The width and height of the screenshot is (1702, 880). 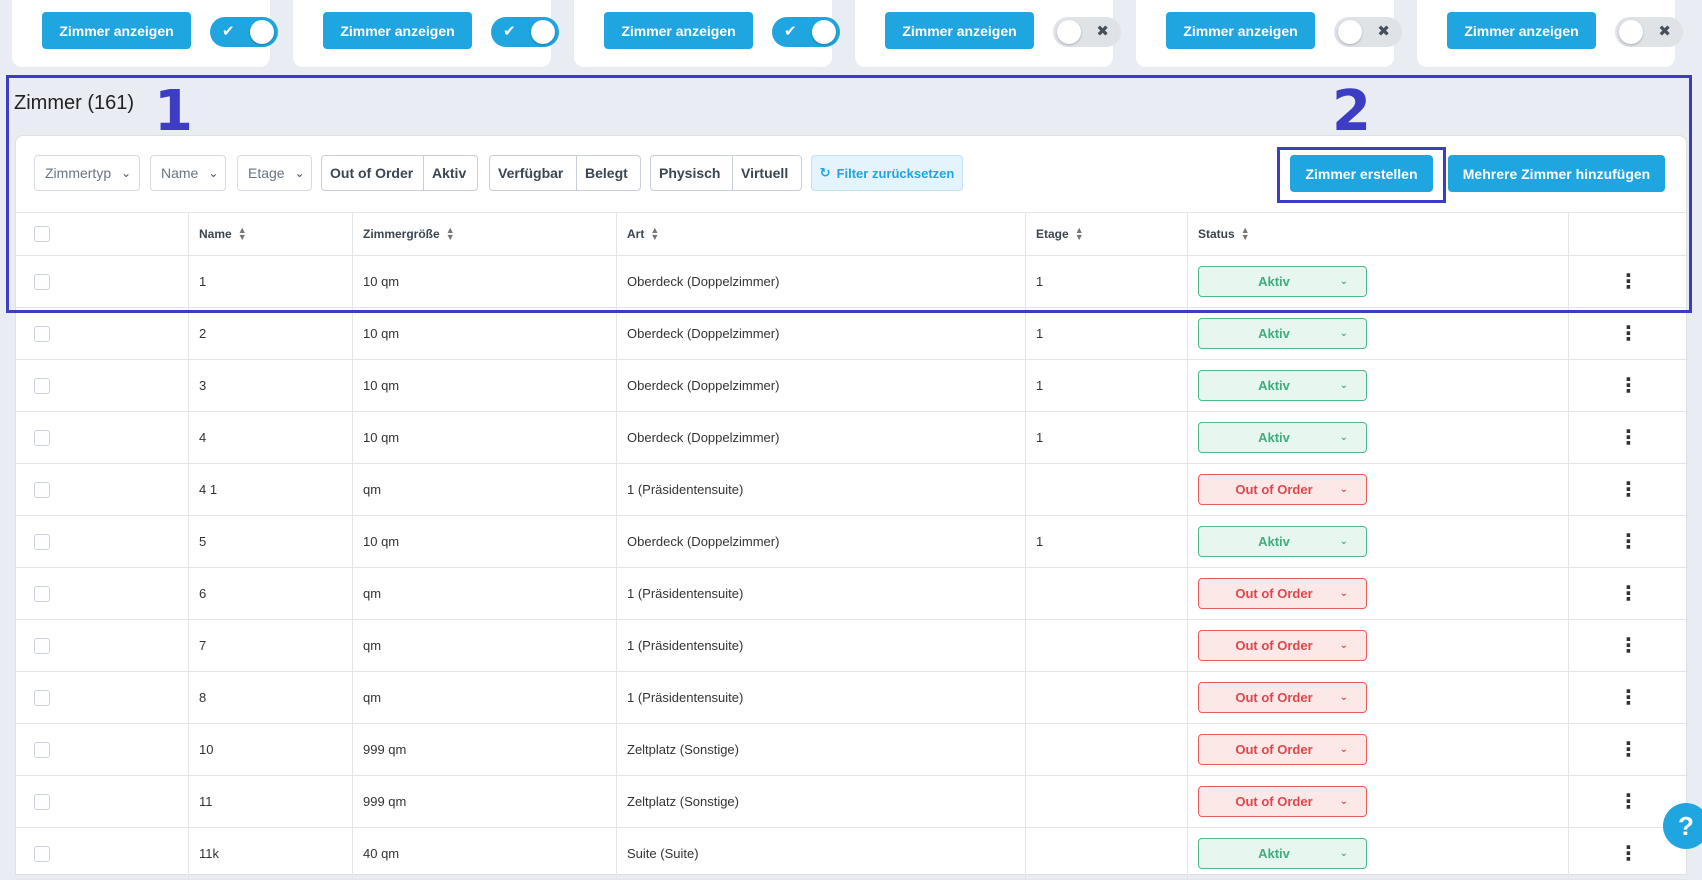 What do you see at coordinates (1106, 234) in the screenshot?
I see `column-header-floor: Etage ▲ ▼` at bounding box center [1106, 234].